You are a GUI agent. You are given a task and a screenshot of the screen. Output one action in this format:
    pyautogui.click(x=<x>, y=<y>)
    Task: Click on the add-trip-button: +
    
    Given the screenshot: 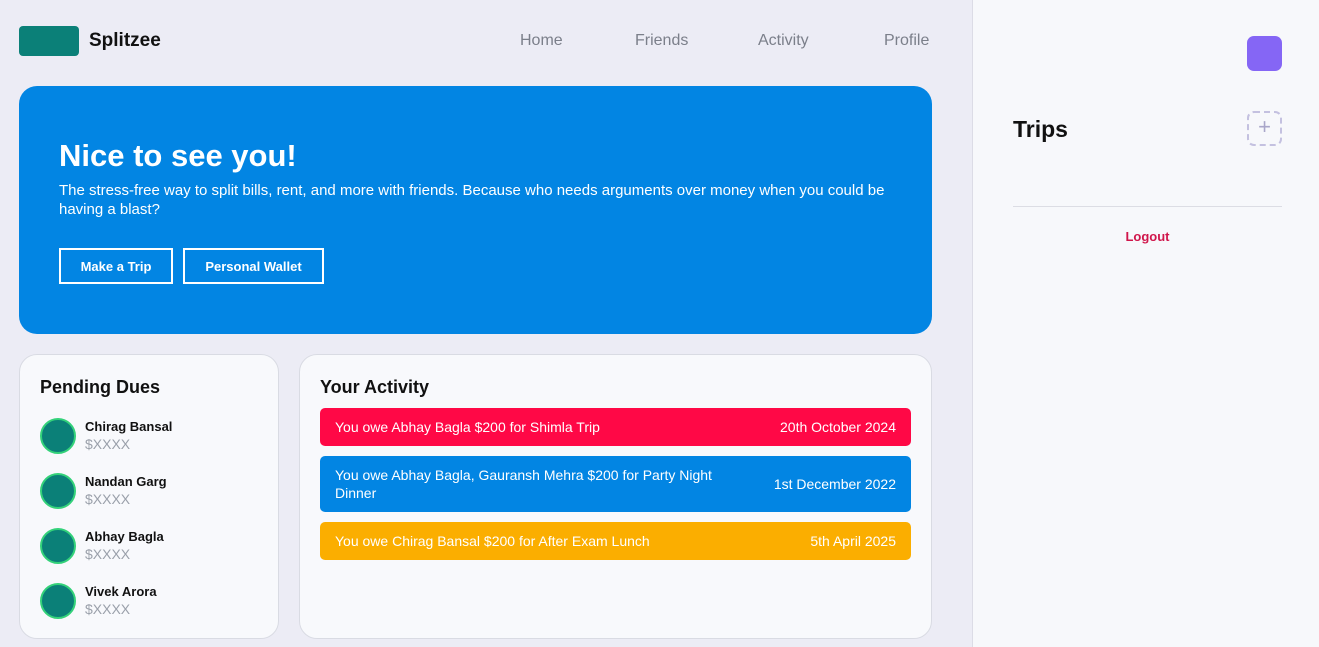 What is the action you would take?
    pyautogui.click(x=1264, y=128)
    